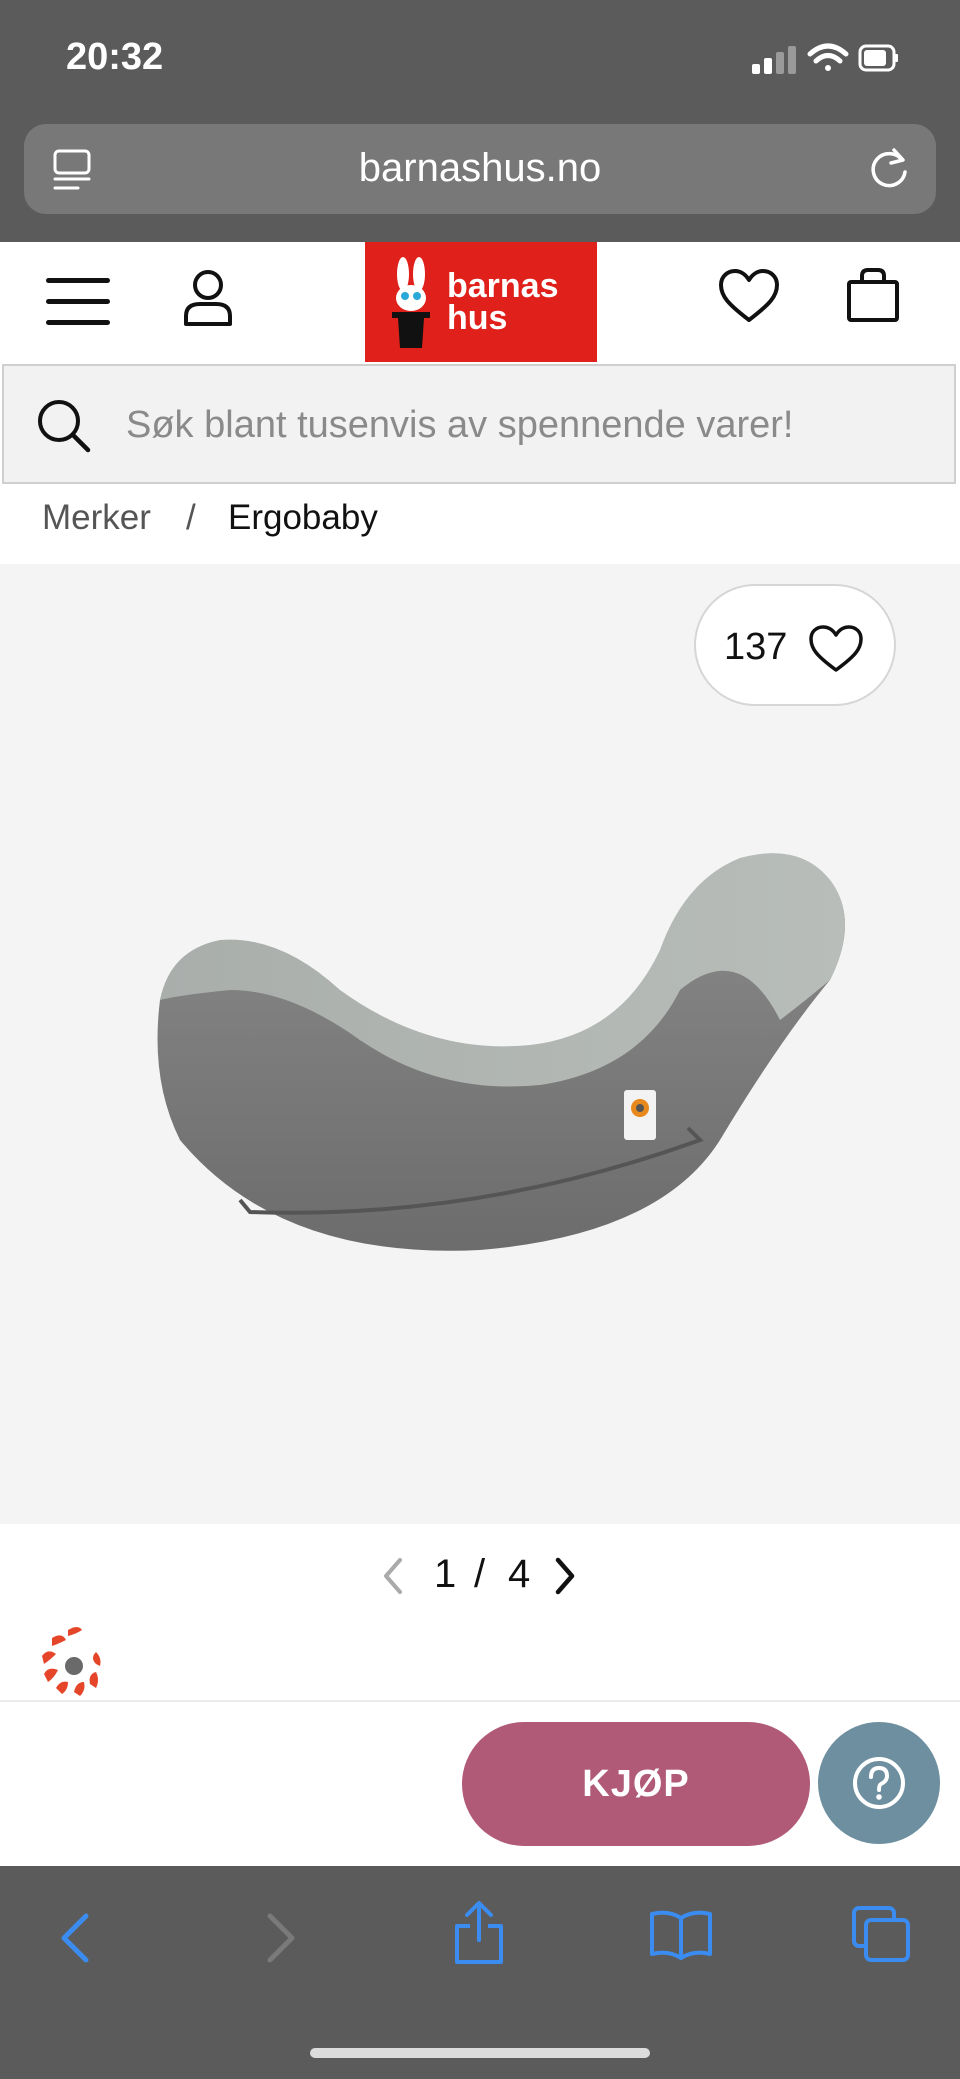 The width and height of the screenshot is (960, 2079). Describe the element at coordinates (681, 1935) in the screenshot. I see `bookmarks-icon` at that location.